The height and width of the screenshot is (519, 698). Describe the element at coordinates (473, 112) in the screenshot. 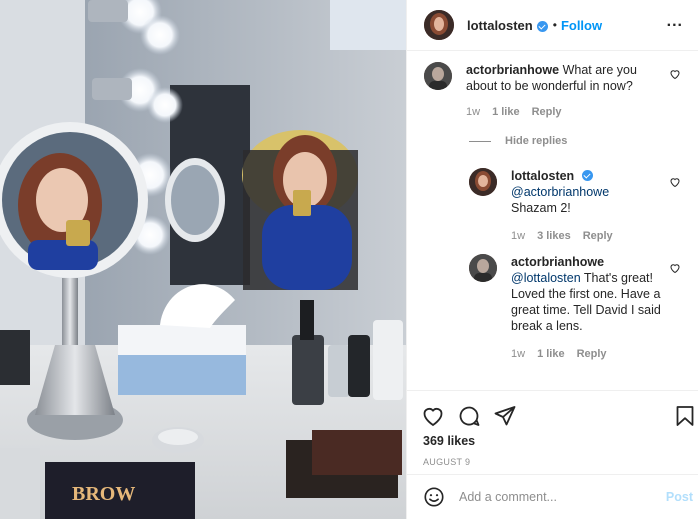

I see `comment-time: 1w` at that location.